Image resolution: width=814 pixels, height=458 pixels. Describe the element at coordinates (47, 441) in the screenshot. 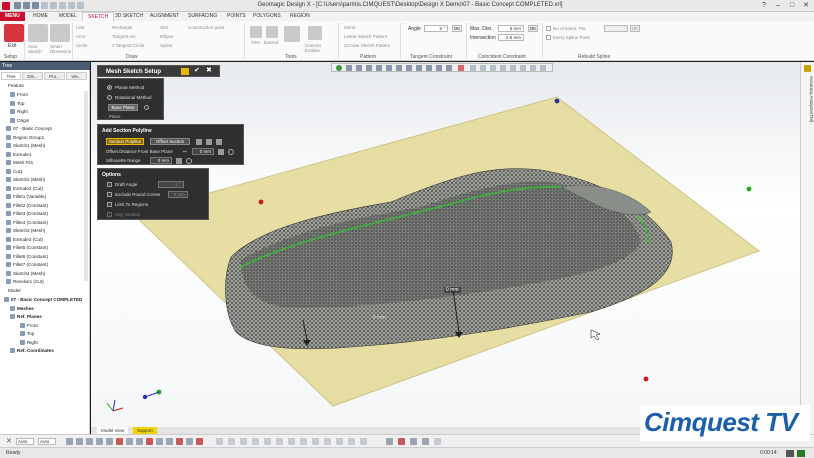

I see `filter-dropdown: Auto` at that location.